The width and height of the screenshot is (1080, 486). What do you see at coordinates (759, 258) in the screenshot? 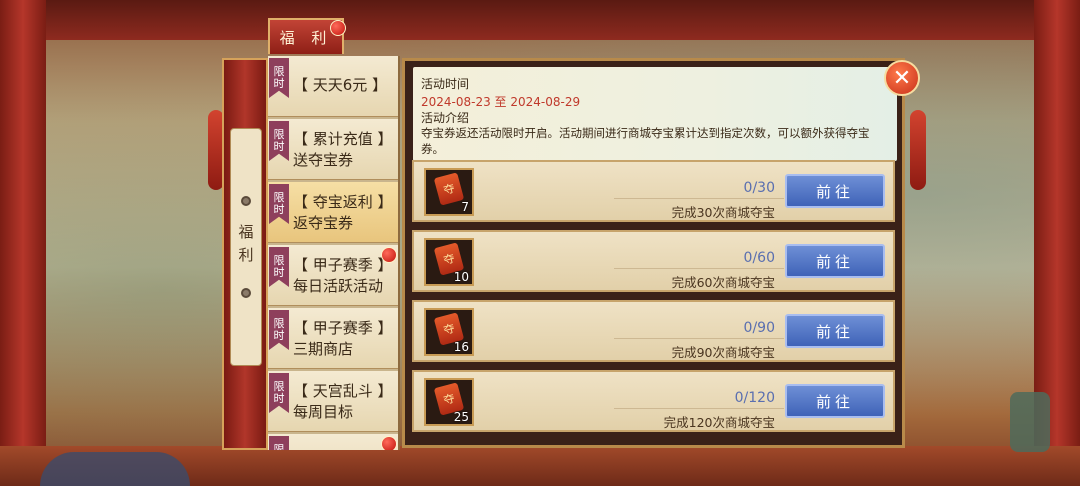
I see `task-progress: 0/60` at bounding box center [759, 258].